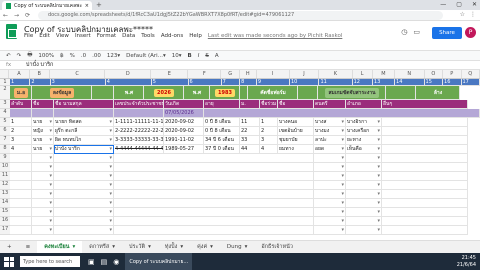  What do you see at coordinates (43, 122) in the screenshot?
I see `cell-dropdown: นาย ▾` at bounding box center [43, 122].